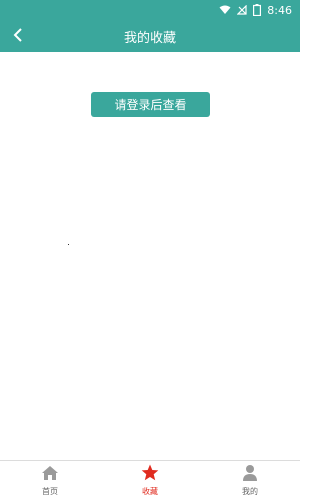 This screenshot has width=320, height=500. Describe the element at coordinates (242, 10) in the screenshot. I see `no-signal-icon` at that location.